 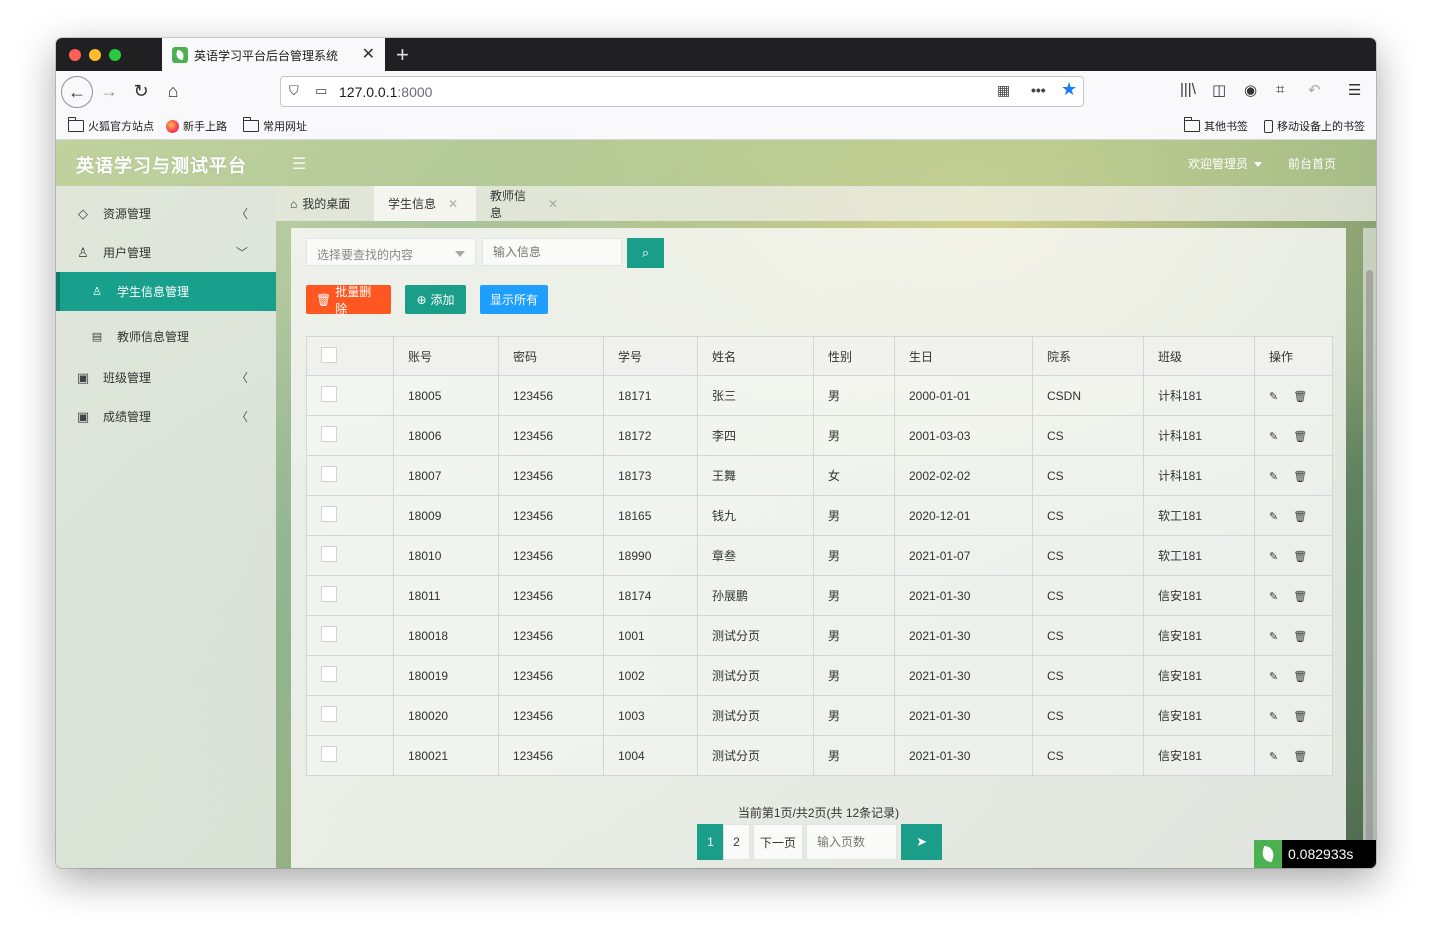 What do you see at coordinates (141, 91) in the screenshot?
I see `reload-button: ↻` at bounding box center [141, 91].